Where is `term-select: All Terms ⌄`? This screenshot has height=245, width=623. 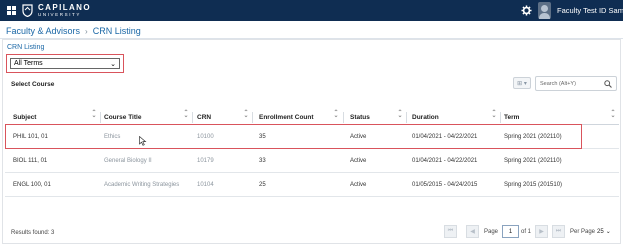 term-select: All Terms ⌄ is located at coordinates (65, 63).